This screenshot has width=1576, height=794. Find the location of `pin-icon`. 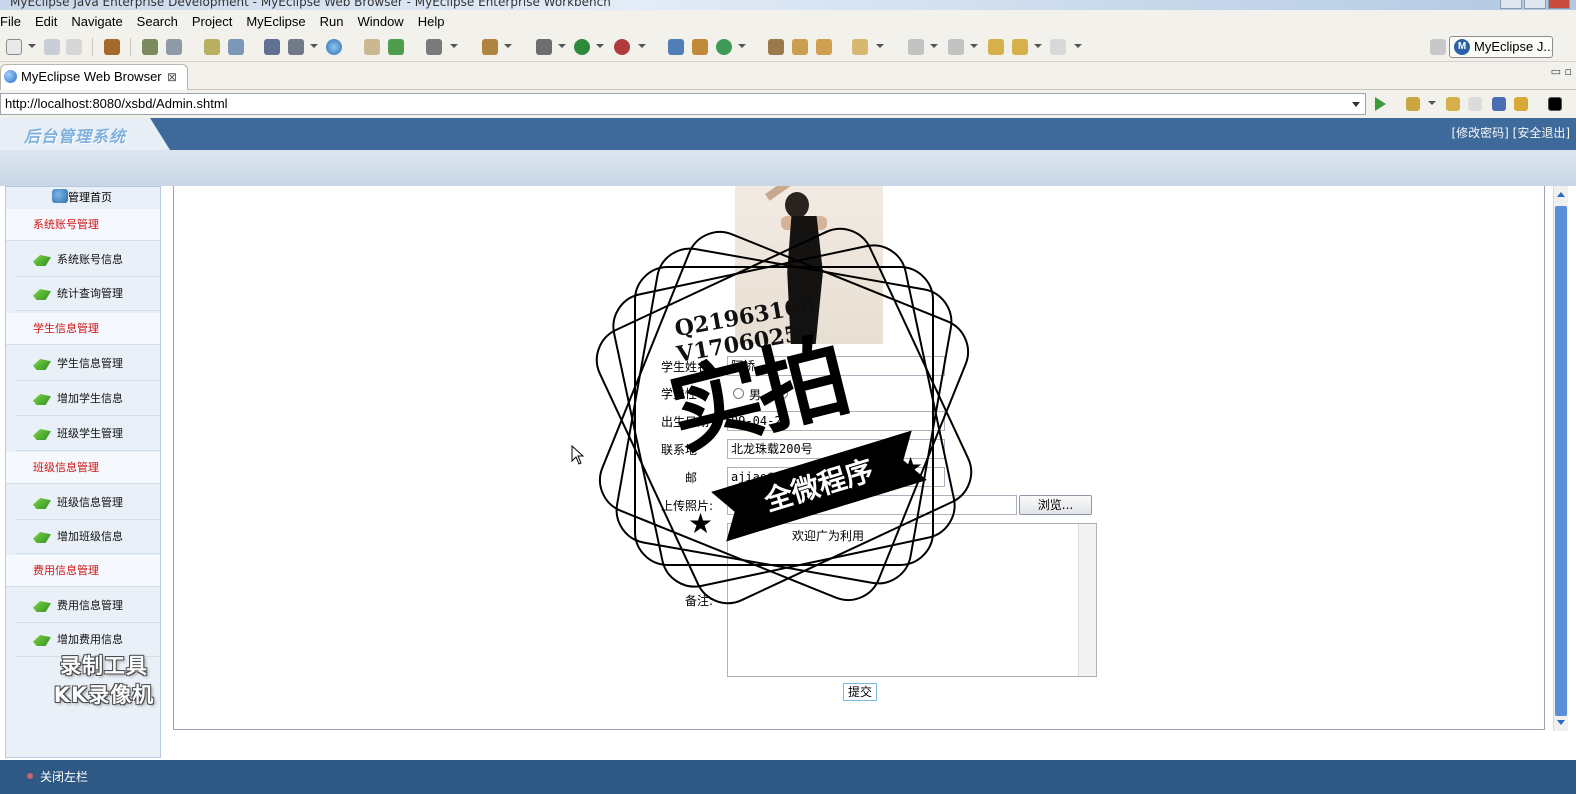

pin-icon is located at coordinates (800, 47).